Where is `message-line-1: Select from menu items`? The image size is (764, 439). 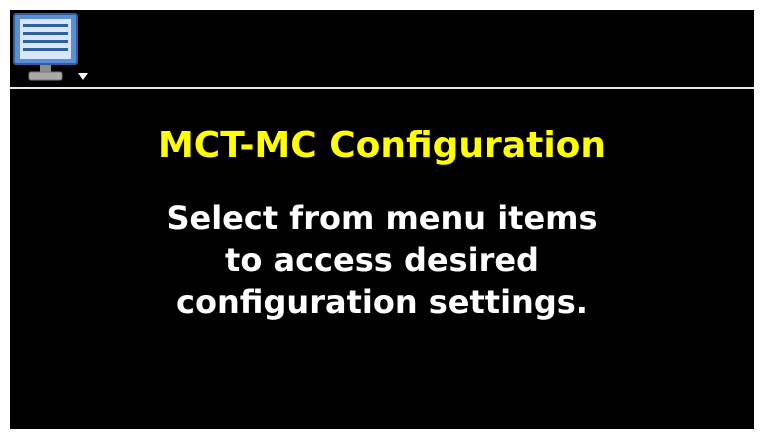 message-line-1: Select from menu items is located at coordinates (382, 218).